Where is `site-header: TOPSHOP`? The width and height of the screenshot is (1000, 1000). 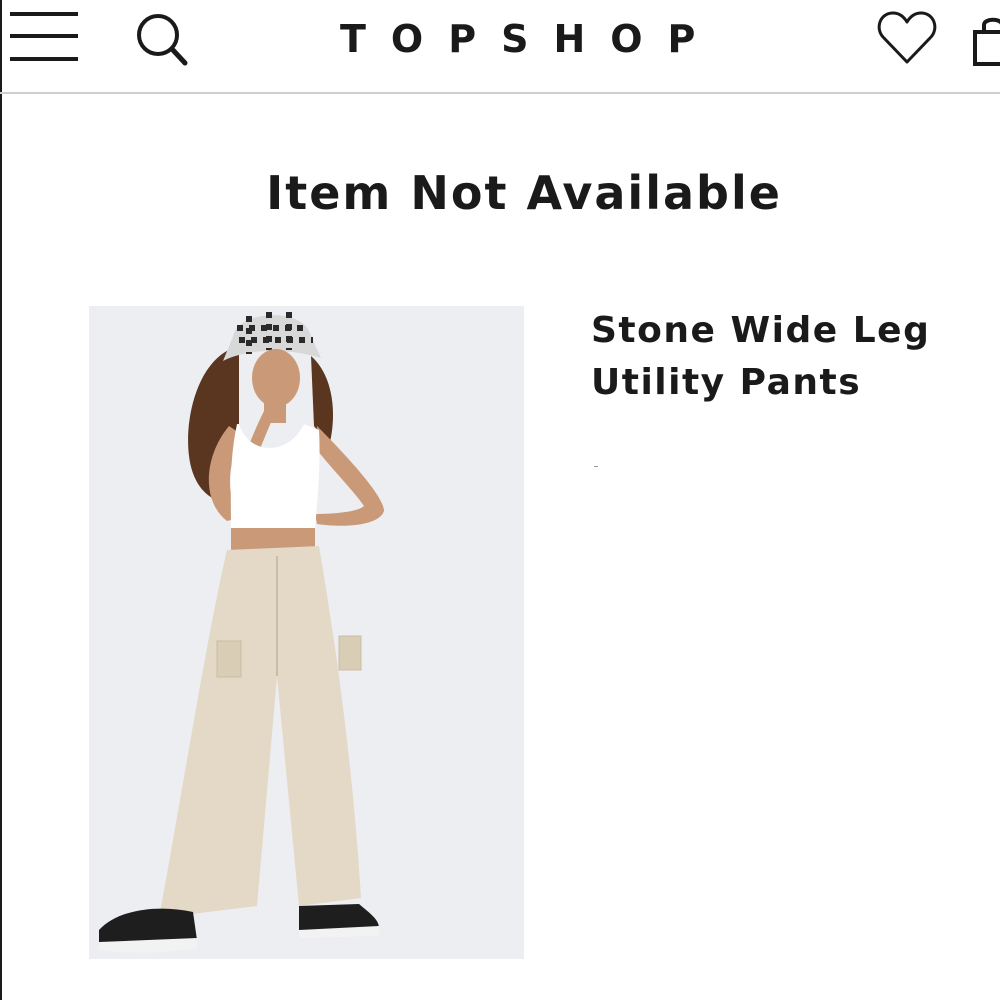 site-header: TOPSHOP is located at coordinates (500, 47).